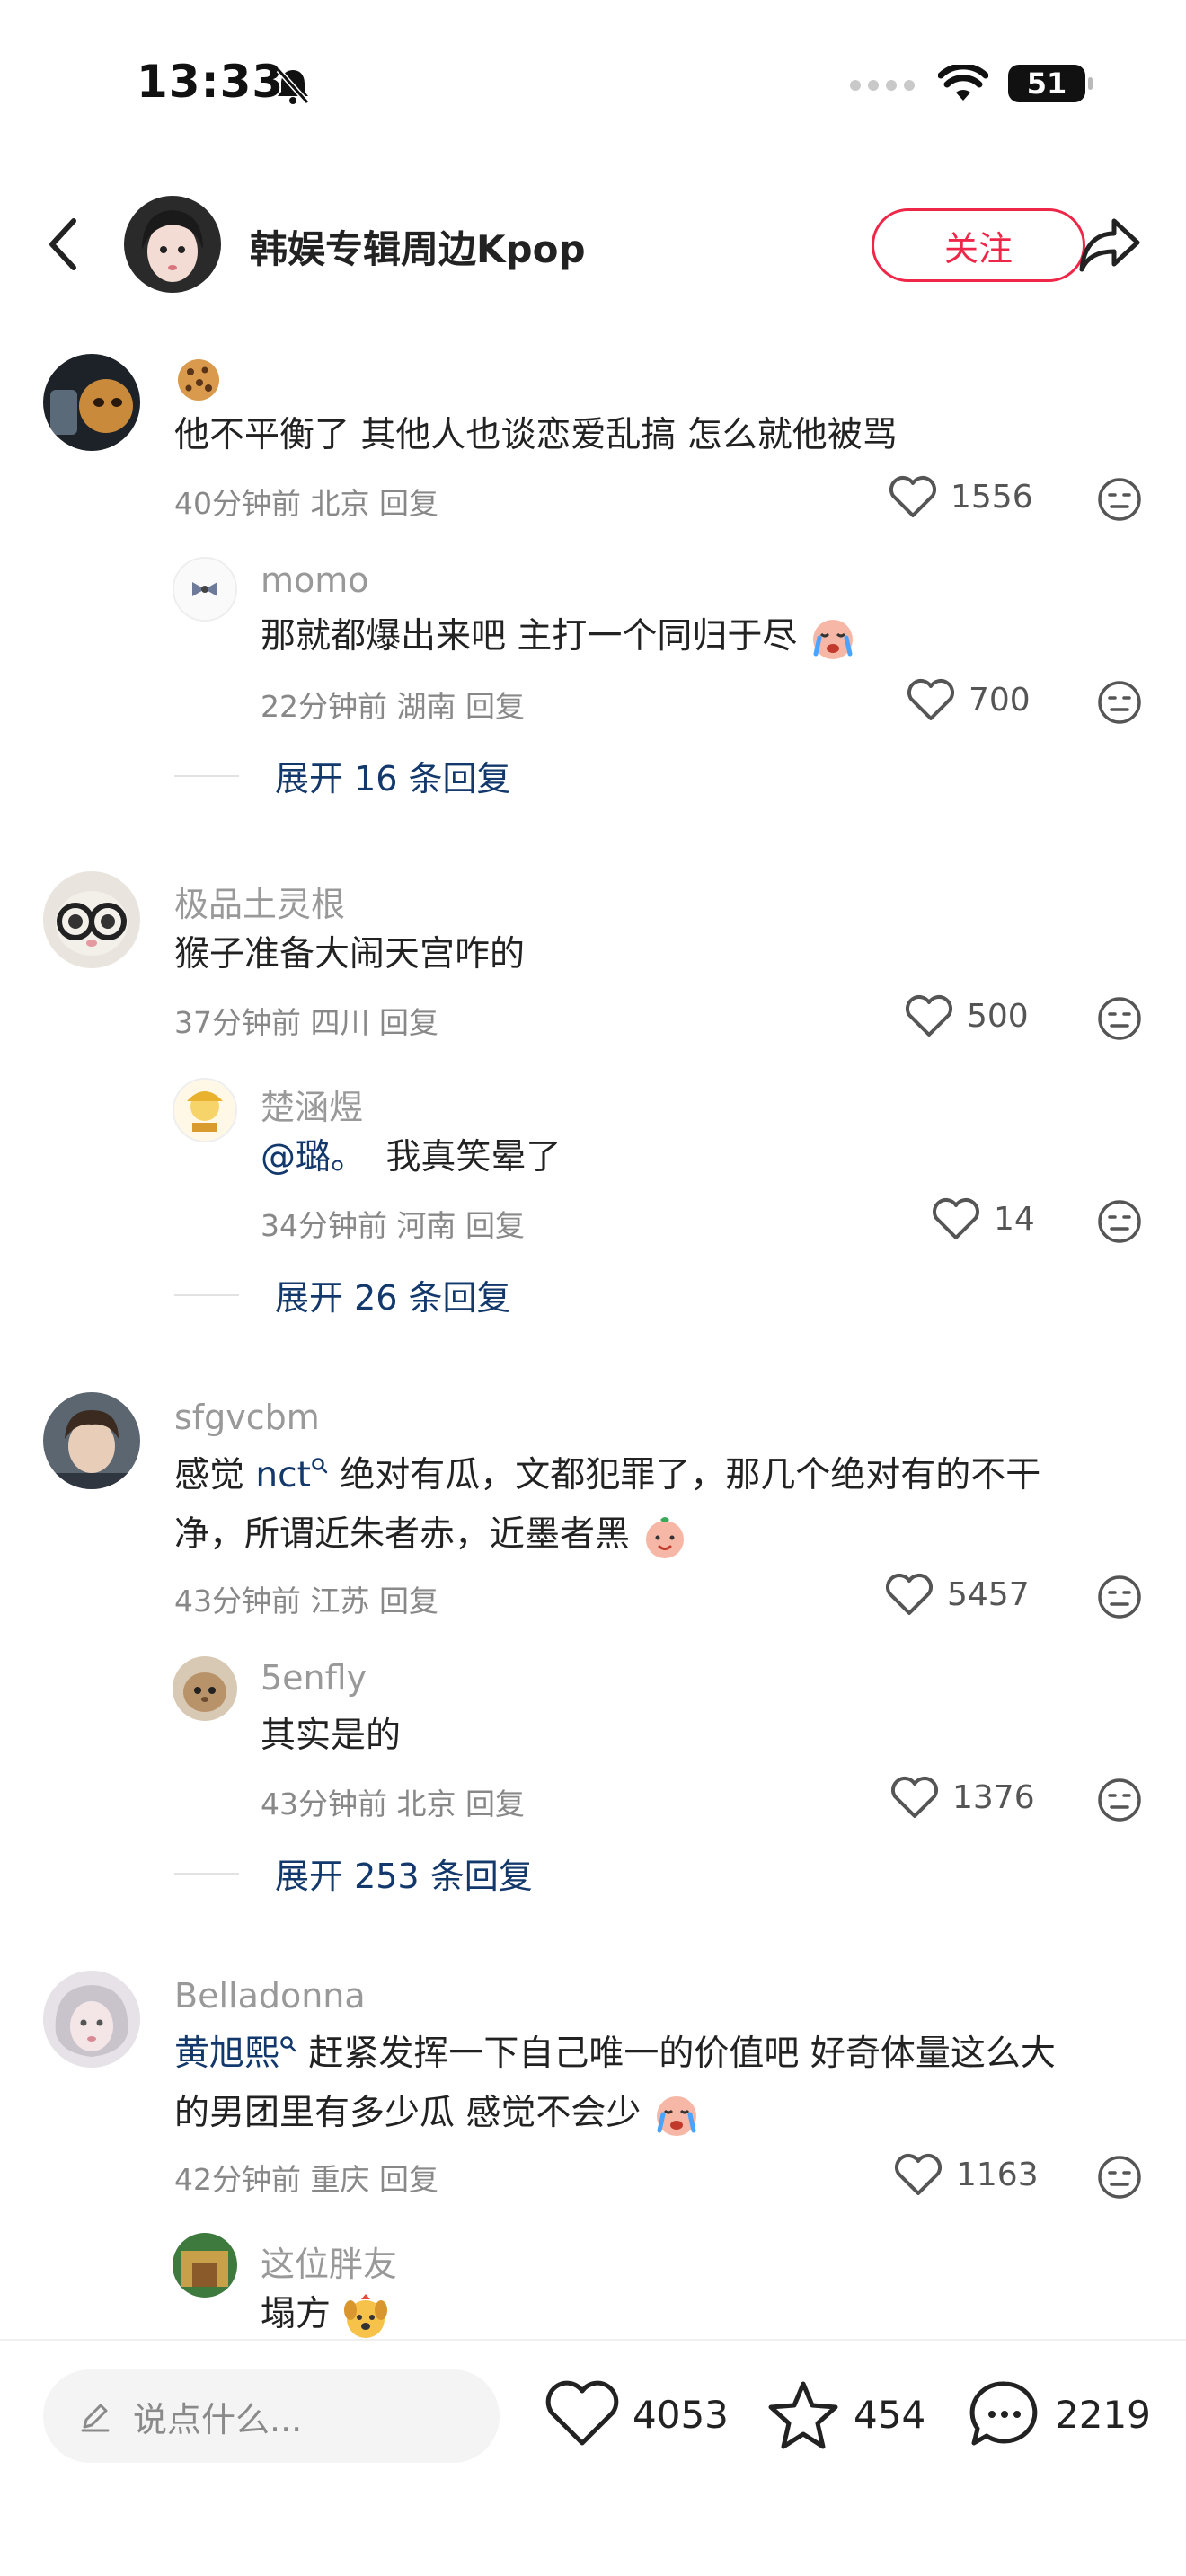 This screenshot has width=1186, height=2576. What do you see at coordinates (325, 2314) in the screenshot?
I see `reply-text: 塌方` at bounding box center [325, 2314].